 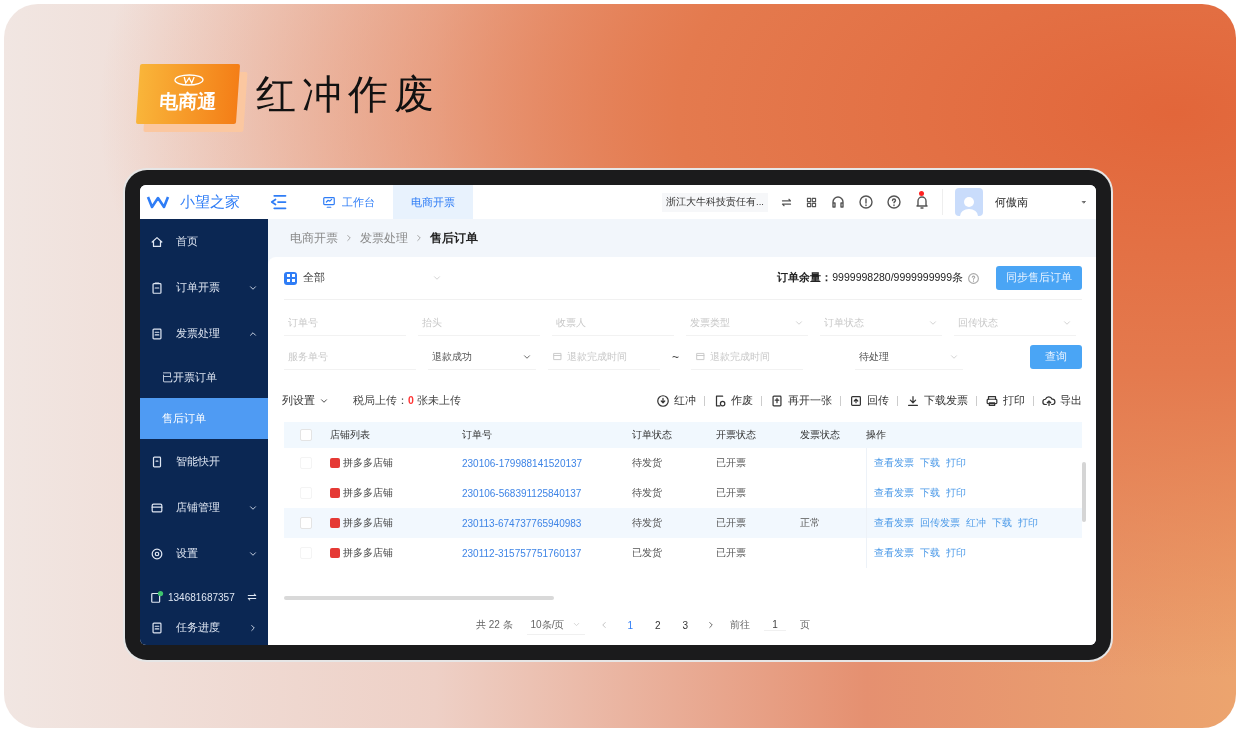 I want to click on breadcrumb-item: 发票处理, so click(x=384, y=238).